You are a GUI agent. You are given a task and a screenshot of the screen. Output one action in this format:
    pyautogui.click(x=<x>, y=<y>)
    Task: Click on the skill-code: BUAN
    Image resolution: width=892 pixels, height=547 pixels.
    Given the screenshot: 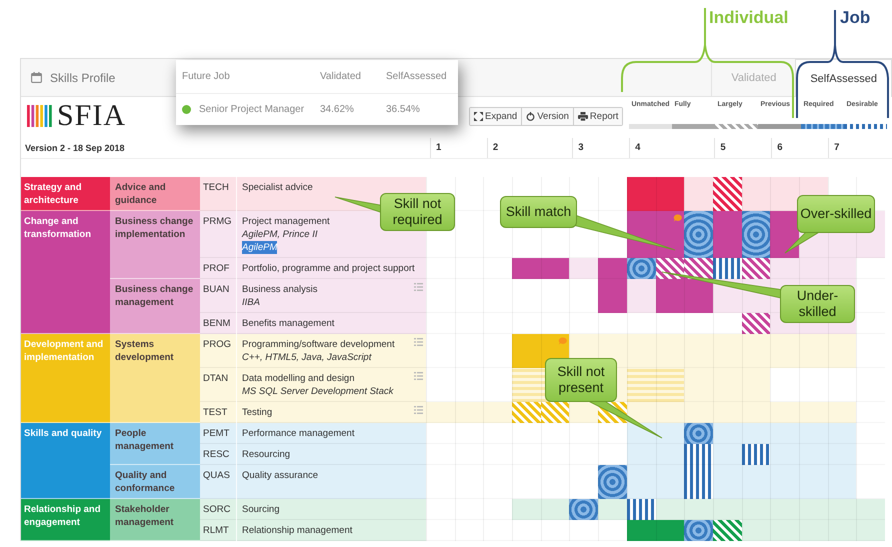 What is the action you would take?
    pyautogui.click(x=218, y=296)
    